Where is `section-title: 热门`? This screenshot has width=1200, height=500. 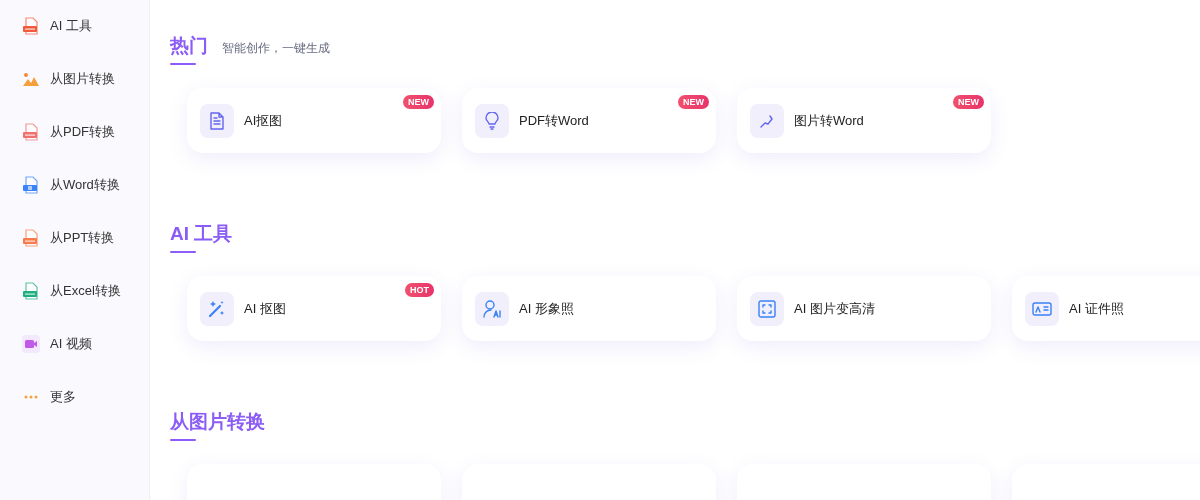
section-title: 热门 is located at coordinates (189, 46).